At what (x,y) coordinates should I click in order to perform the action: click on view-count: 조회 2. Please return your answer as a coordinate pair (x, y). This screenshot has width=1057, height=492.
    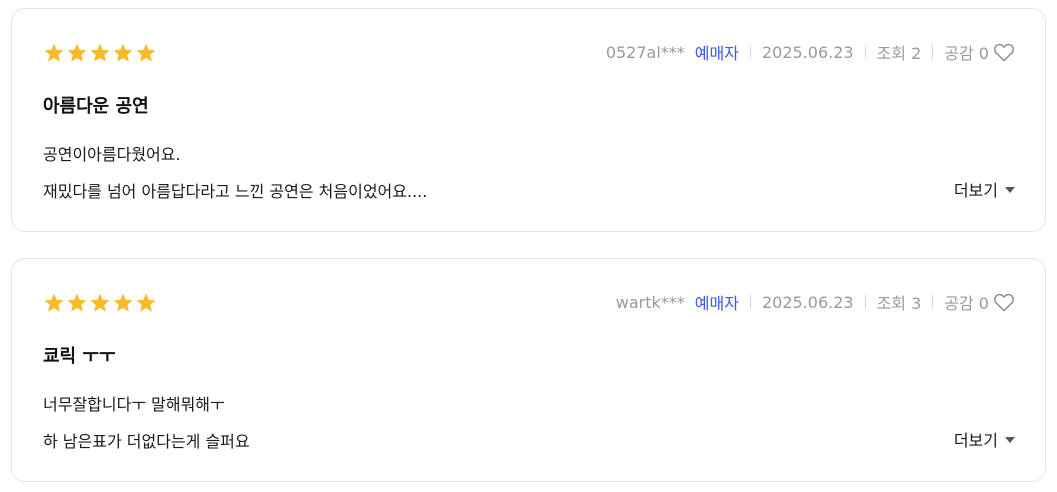
    Looking at the image, I should click on (899, 53).